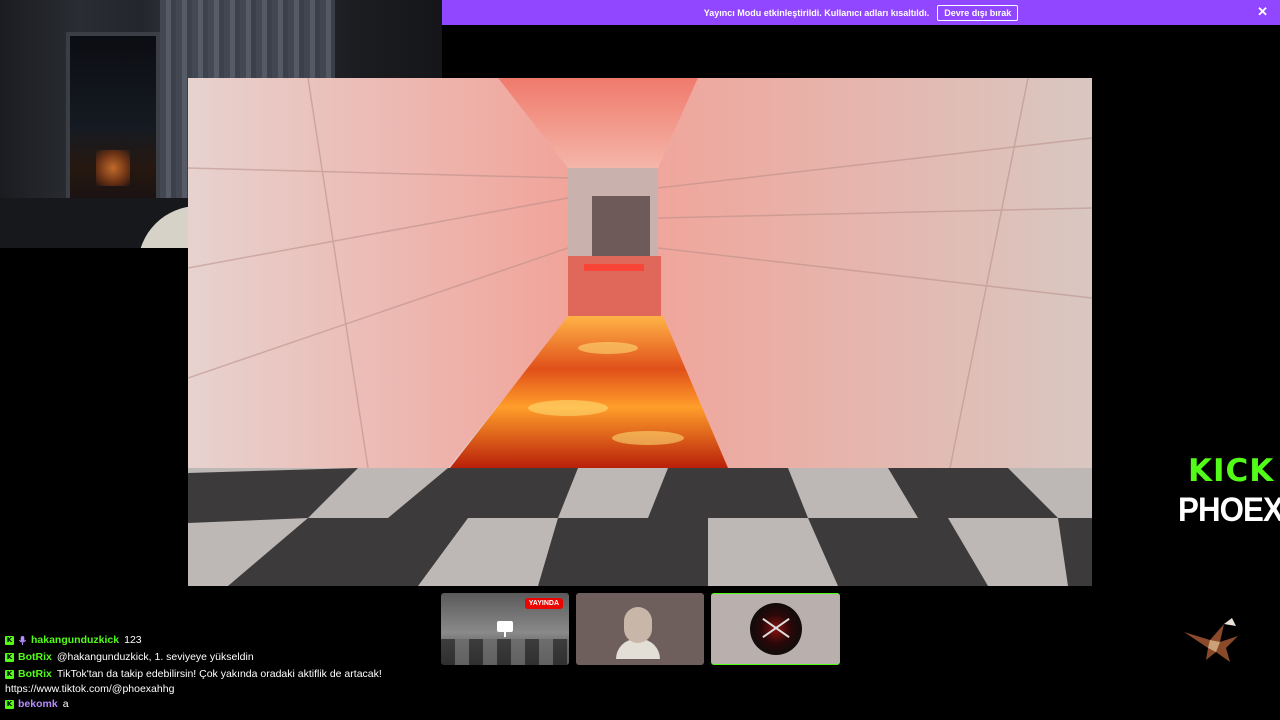 This screenshot has width=1280, height=720. Describe the element at coordinates (155, 657) in the screenshot. I see `chat-text: @hakangunduzkick, 1. seviyeye yükseldin` at that location.